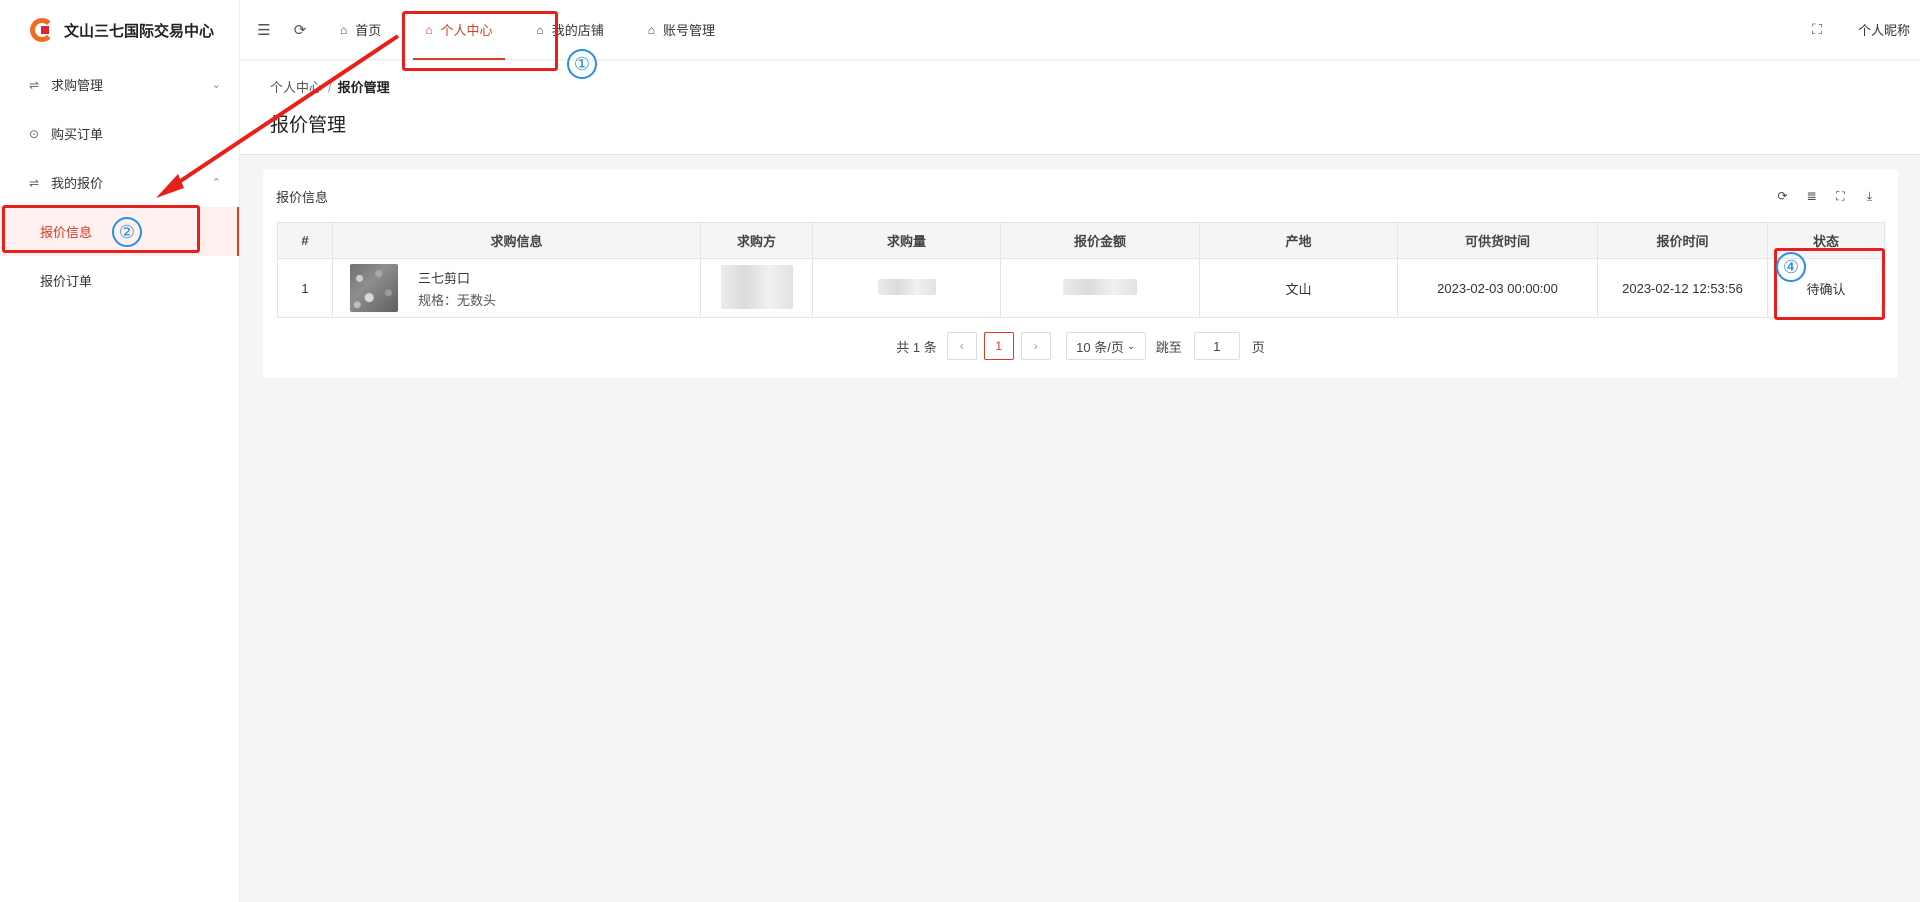  I want to click on page-title: 报价管理, so click(308, 125).